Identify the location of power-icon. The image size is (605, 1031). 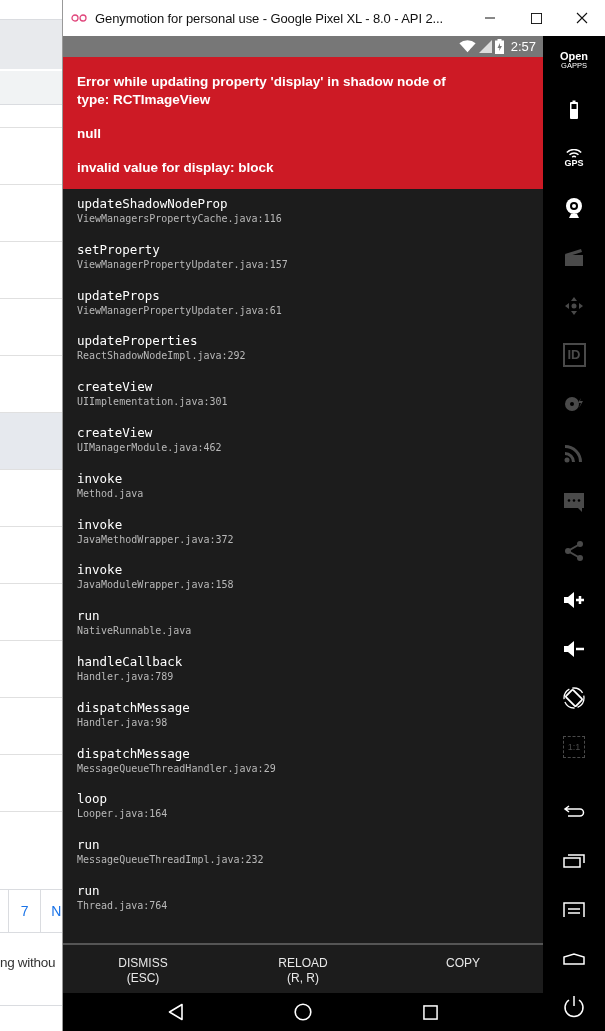
(574, 1006).